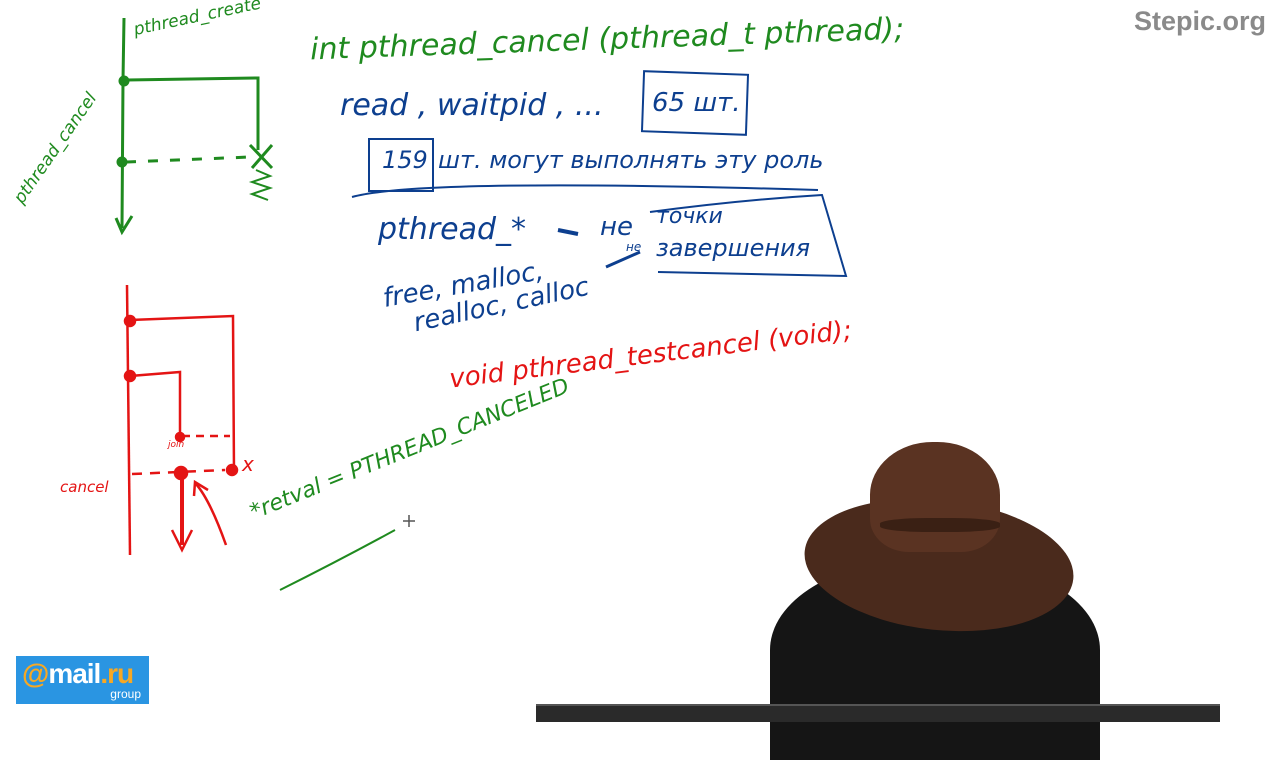 The image size is (1280, 760). Describe the element at coordinates (405, 160) in the screenshot. I see `count-159: 159` at that location.